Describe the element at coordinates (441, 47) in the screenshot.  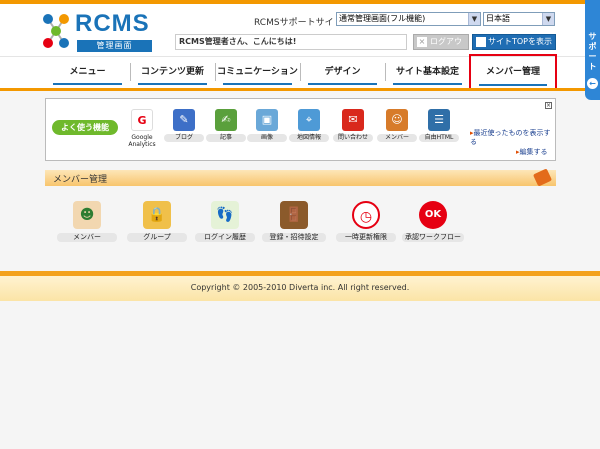
I see `logout-button: × ログアウト` at that location.